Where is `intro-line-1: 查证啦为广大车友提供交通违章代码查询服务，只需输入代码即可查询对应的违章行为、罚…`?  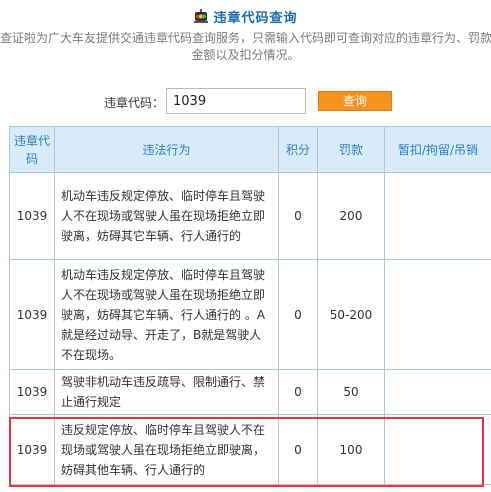 intro-line-1: 查证啦为广大车友提供交通违章代码查询服务，只需输入代码即可查询对应的违章行为、罚… is located at coordinates (245, 38).